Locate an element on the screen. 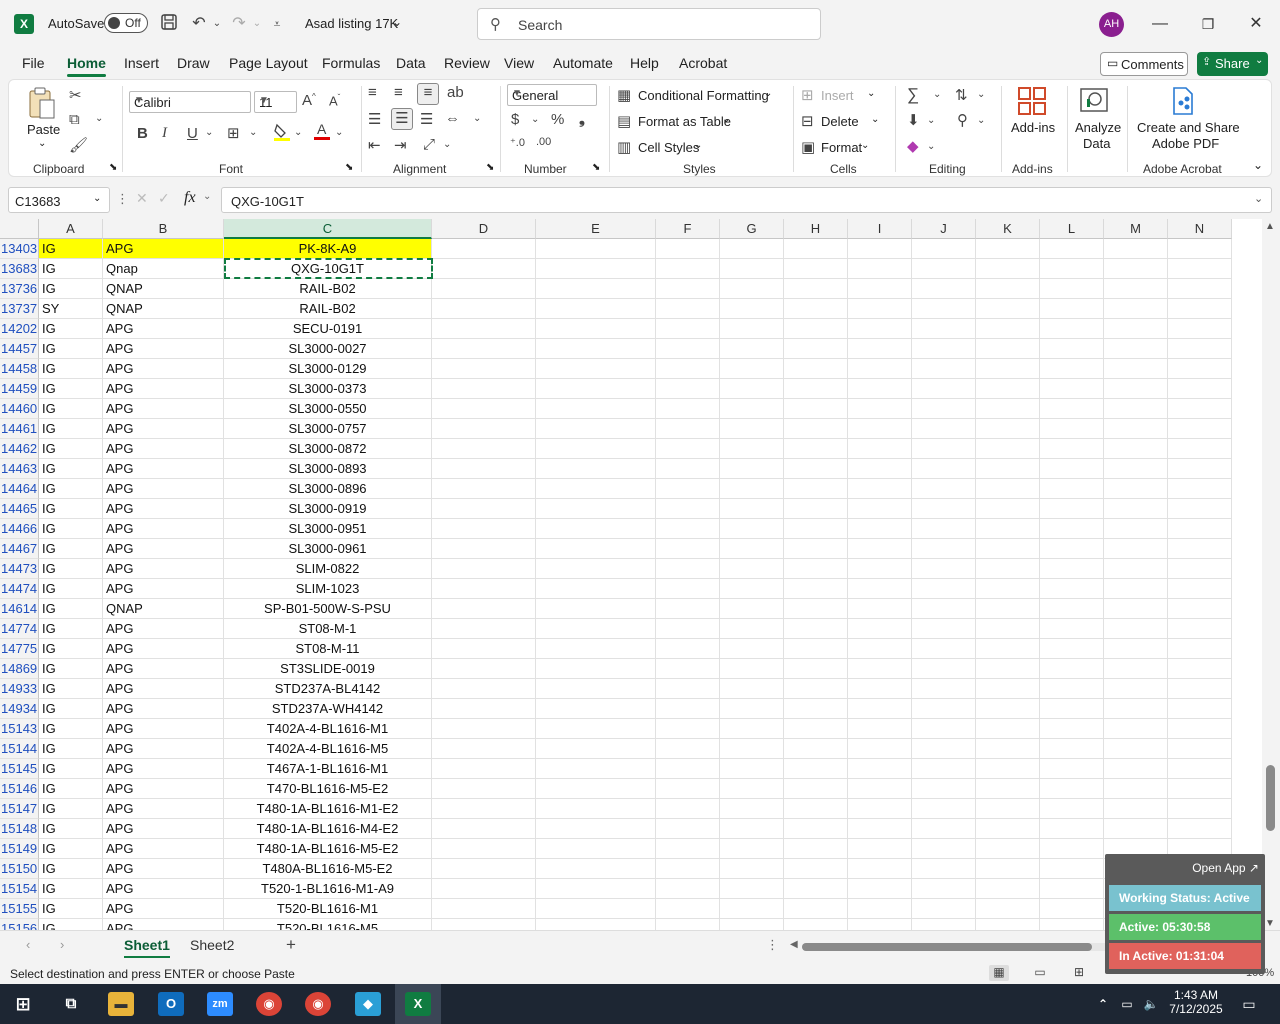 The image size is (1280, 1024). cell-c: T520-1-BL1616-M1-A9 is located at coordinates (328, 889).